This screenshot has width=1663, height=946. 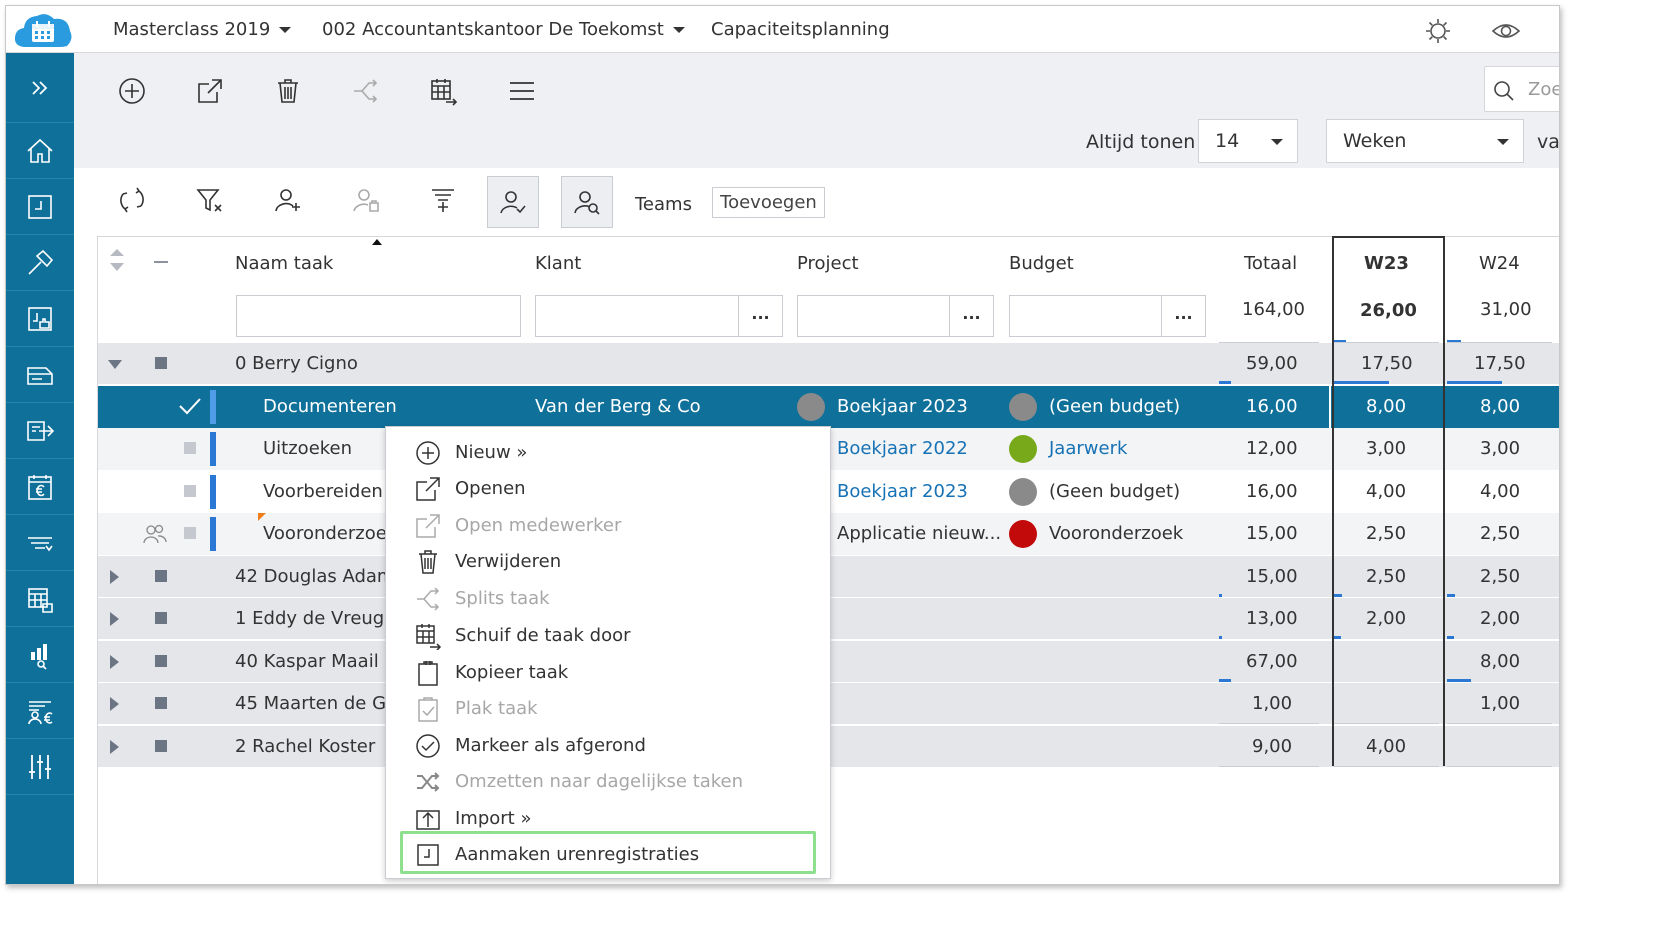 What do you see at coordinates (637, 316) in the screenshot?
I see `client-filter-input` at bounding box center [637, 316].